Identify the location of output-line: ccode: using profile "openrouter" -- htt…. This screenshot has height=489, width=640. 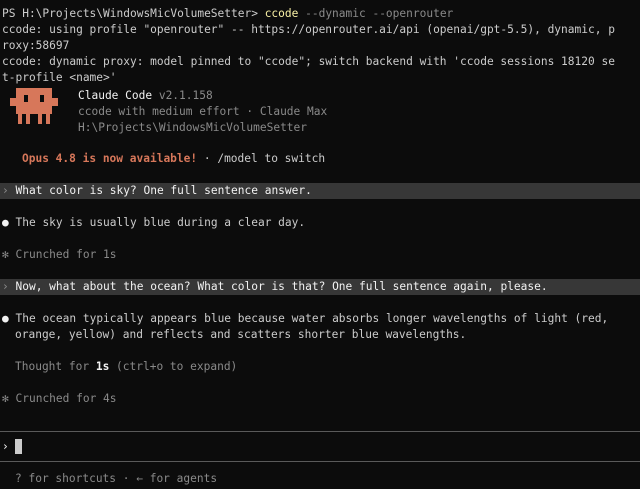
(308, 29).